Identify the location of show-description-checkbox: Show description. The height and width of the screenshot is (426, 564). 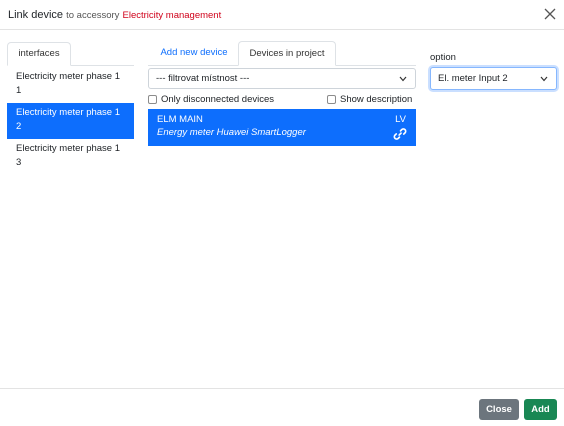
(369, 99).